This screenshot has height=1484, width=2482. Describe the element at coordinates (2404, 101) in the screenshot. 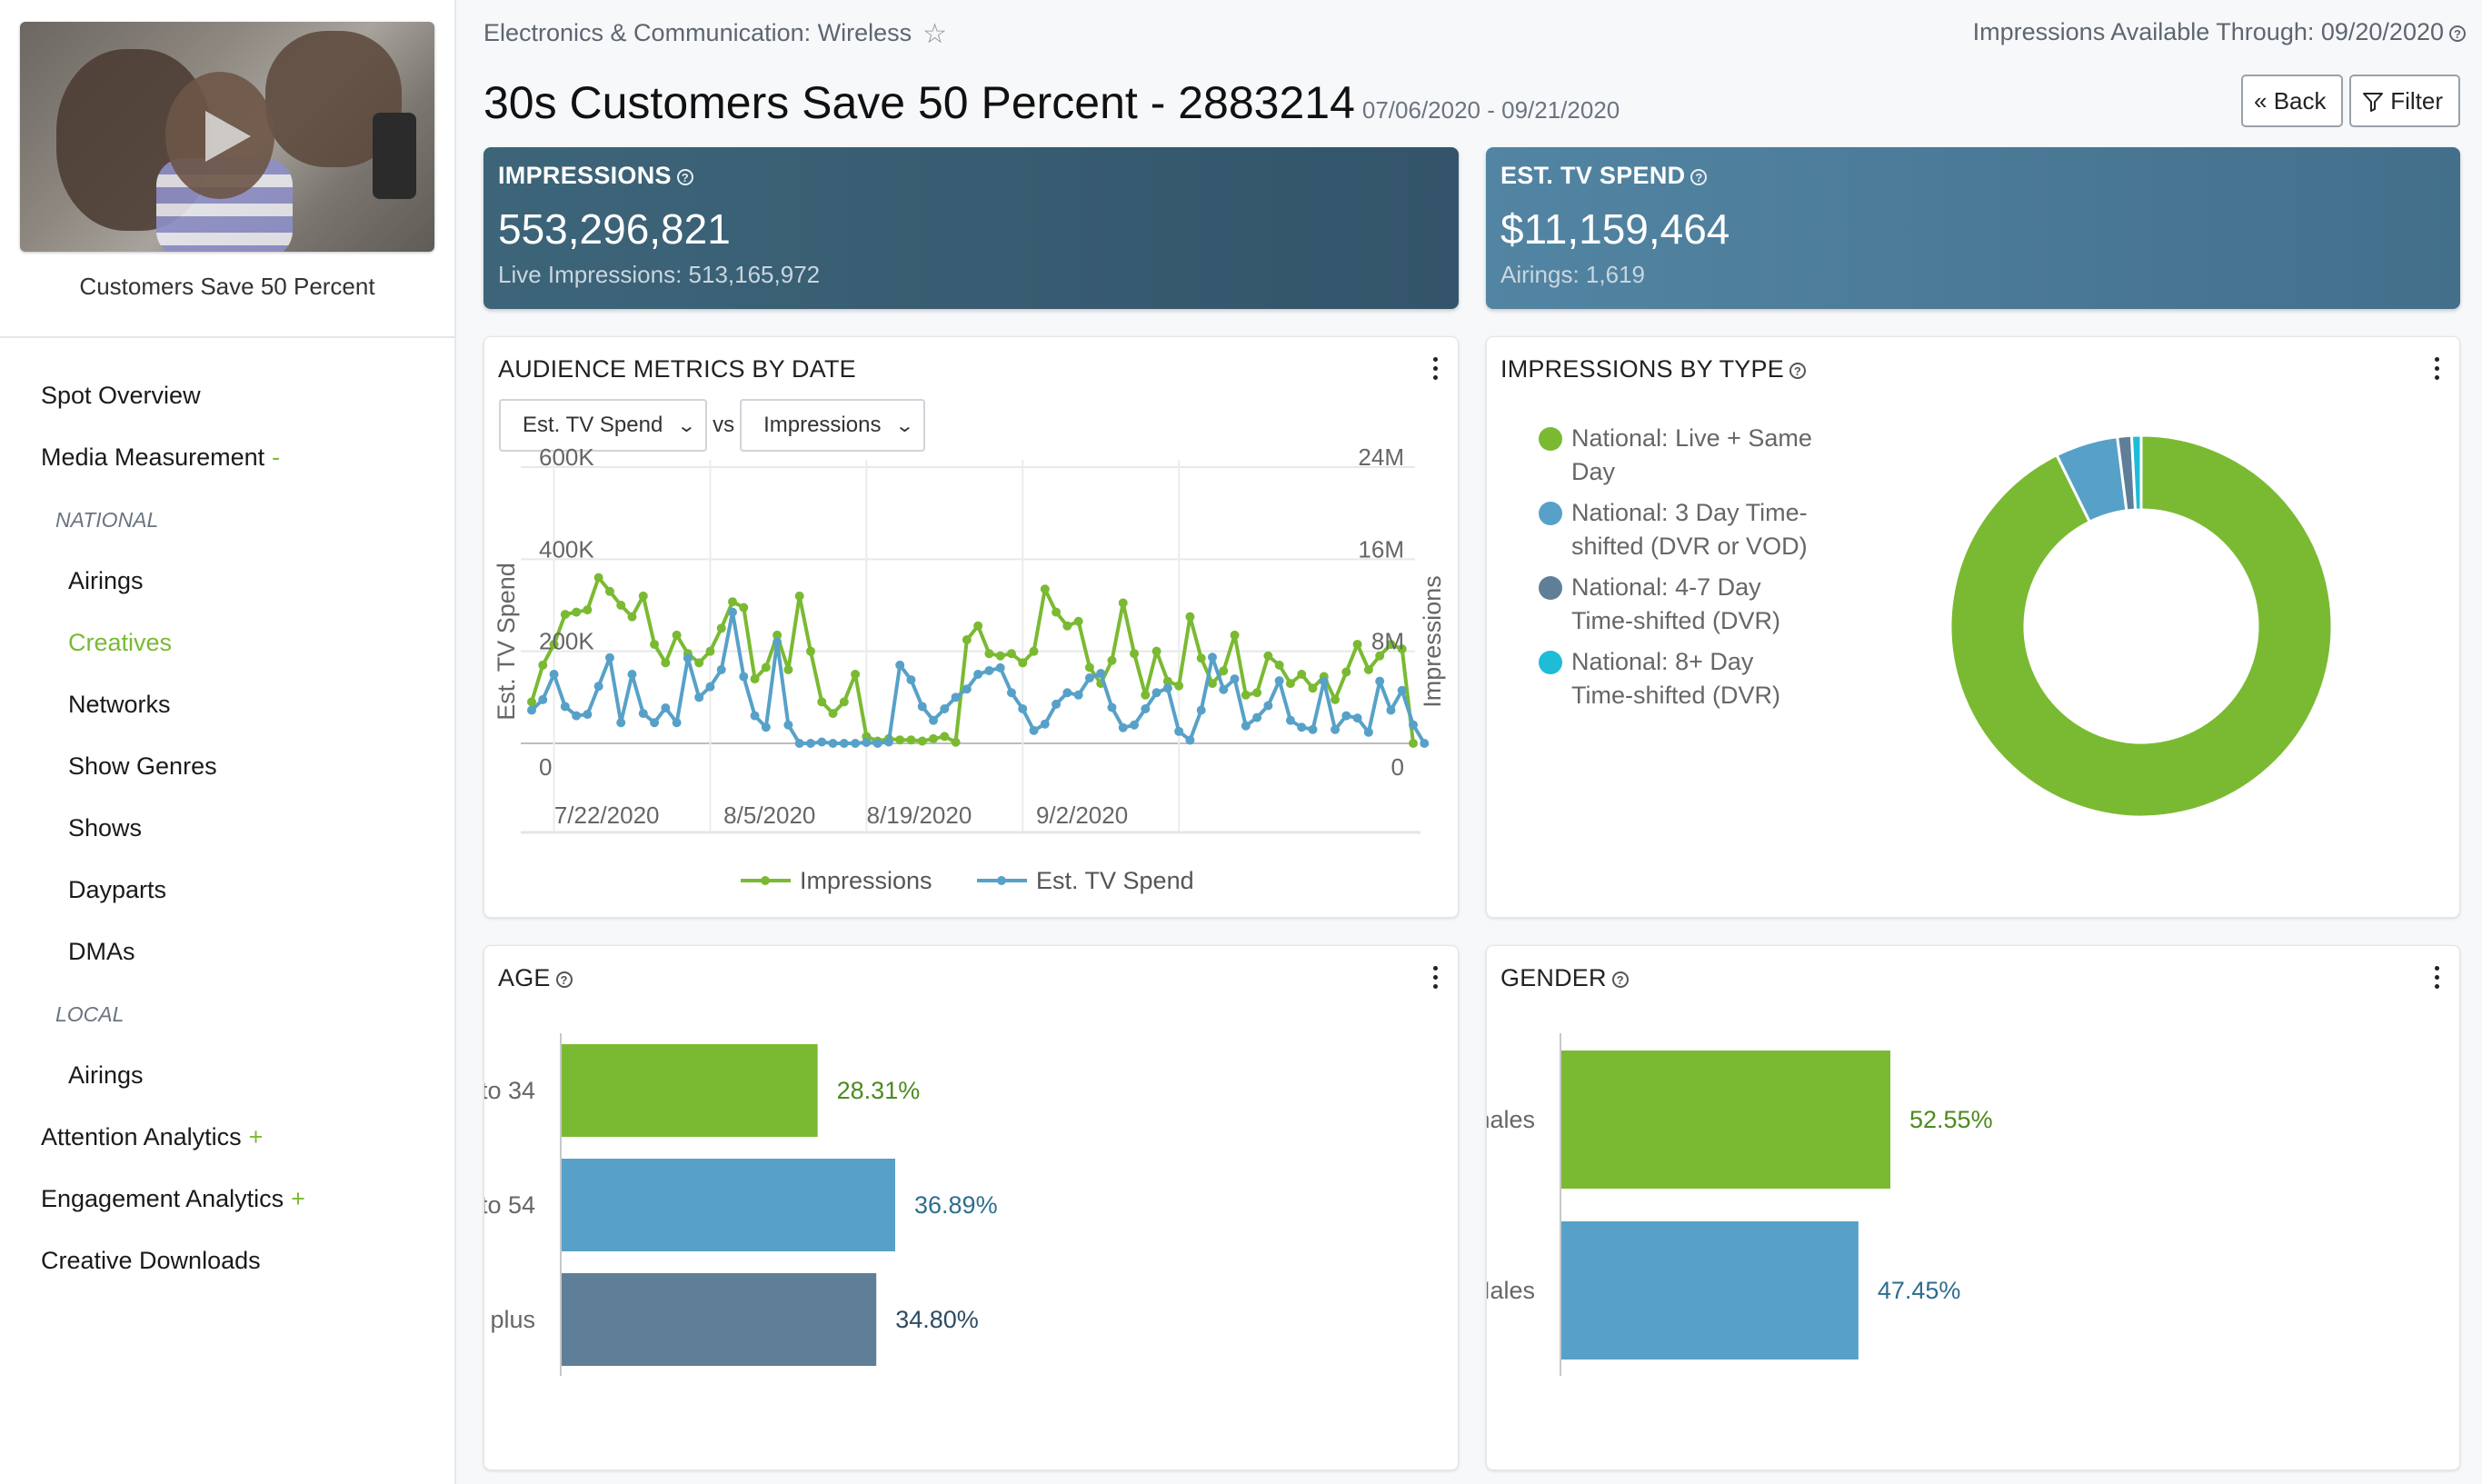

I see `filter-button: Filter` at that location.